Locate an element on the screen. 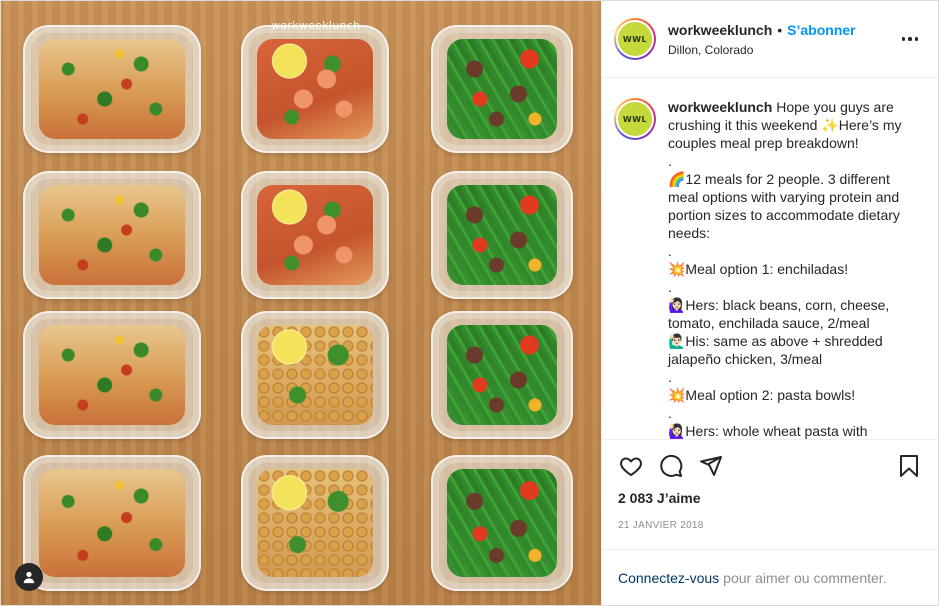 The width and height of the screenshot is (939, 606). login-prompt: Connectez-vous pour aimer ou commenter. is located at coordinates (770, 577).